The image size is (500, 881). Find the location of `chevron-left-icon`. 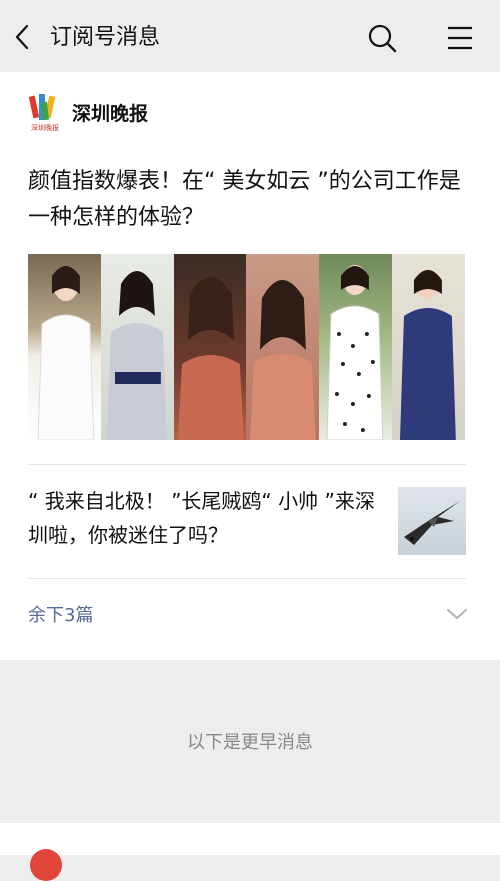

chevron-left-icon is located at coordinates (22, 37).